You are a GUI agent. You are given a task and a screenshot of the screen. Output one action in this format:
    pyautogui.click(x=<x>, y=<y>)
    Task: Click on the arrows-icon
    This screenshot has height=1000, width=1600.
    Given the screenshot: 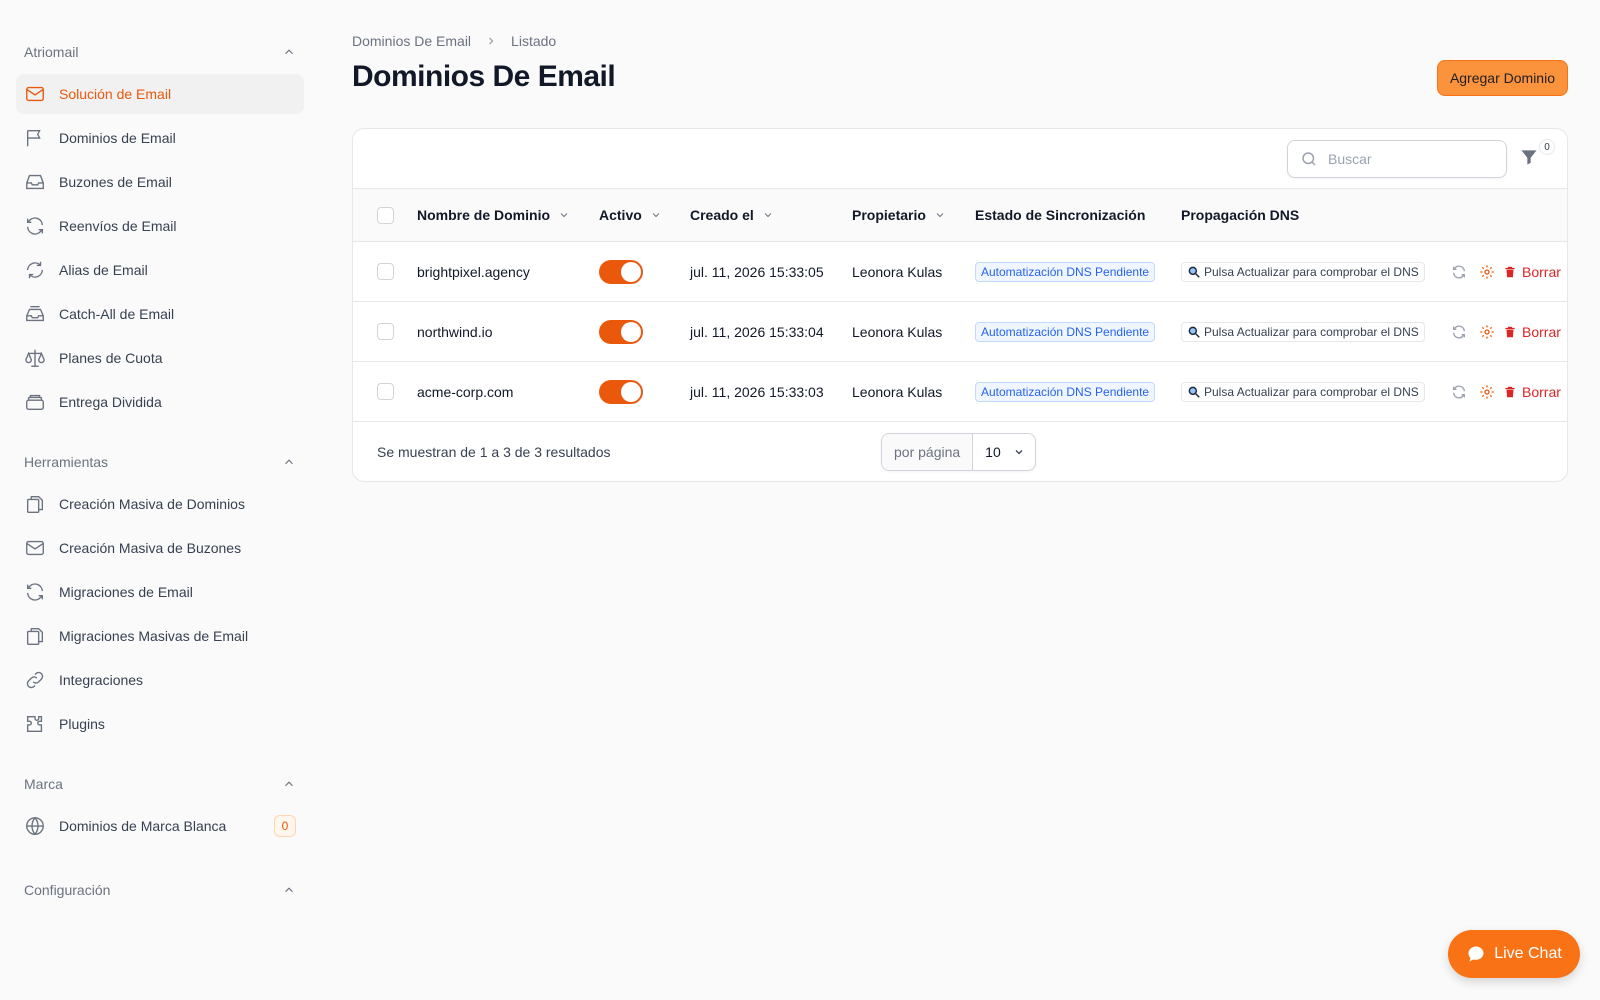 What is the action you would take?
    pyautogui.click(x=35, y=270)
    